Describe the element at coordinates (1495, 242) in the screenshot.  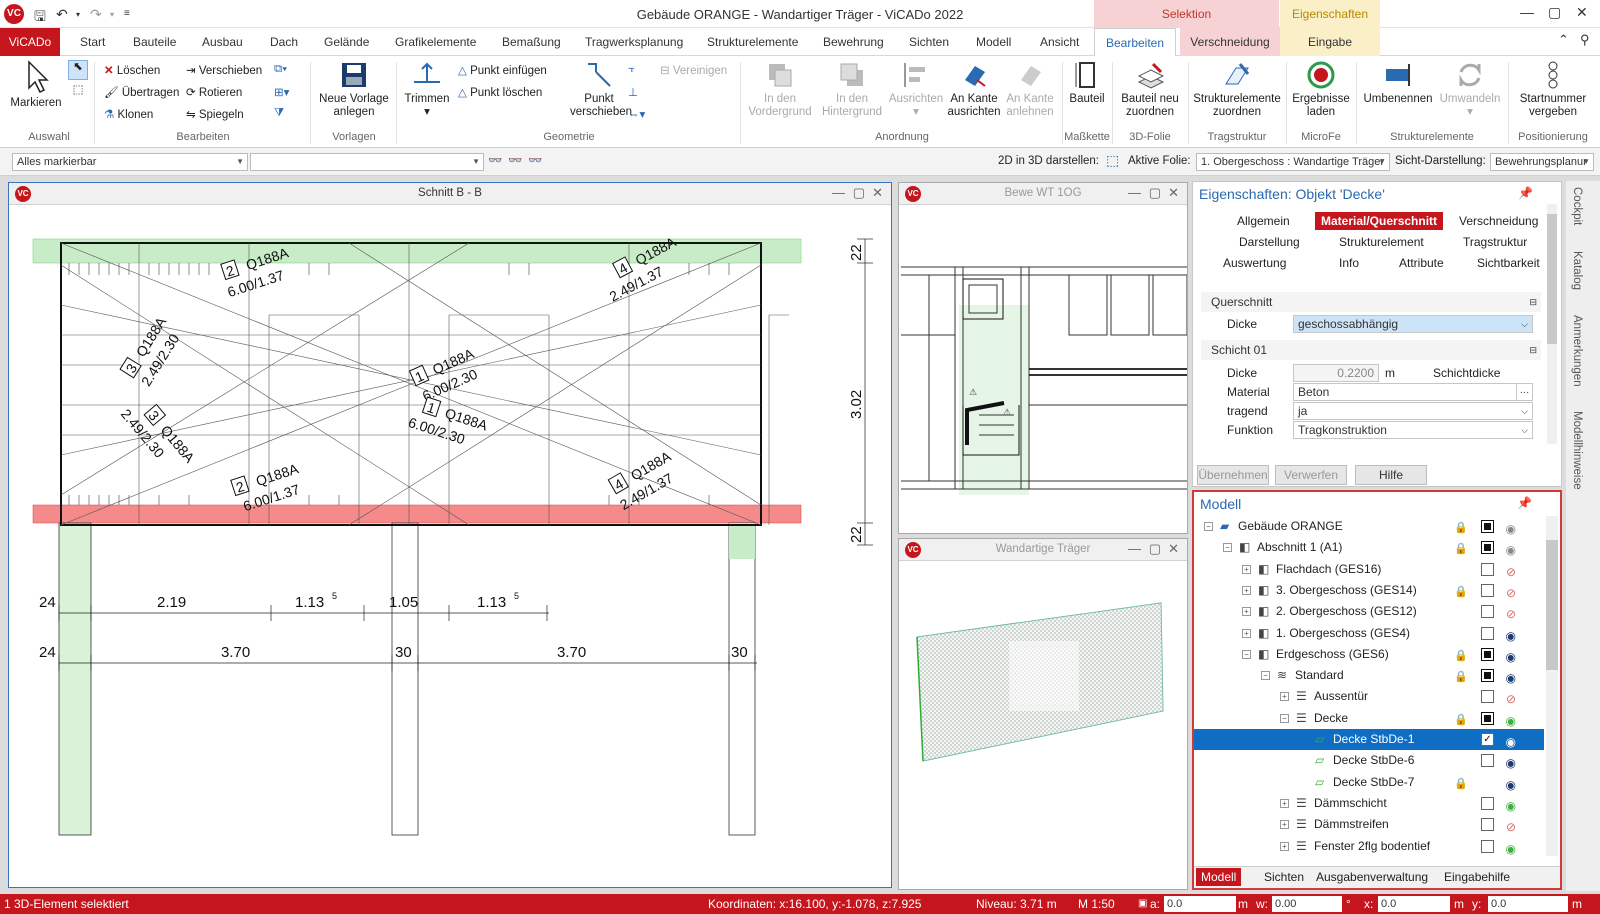
I see `tab-tragstruktur: Tragstruktur` at that location.